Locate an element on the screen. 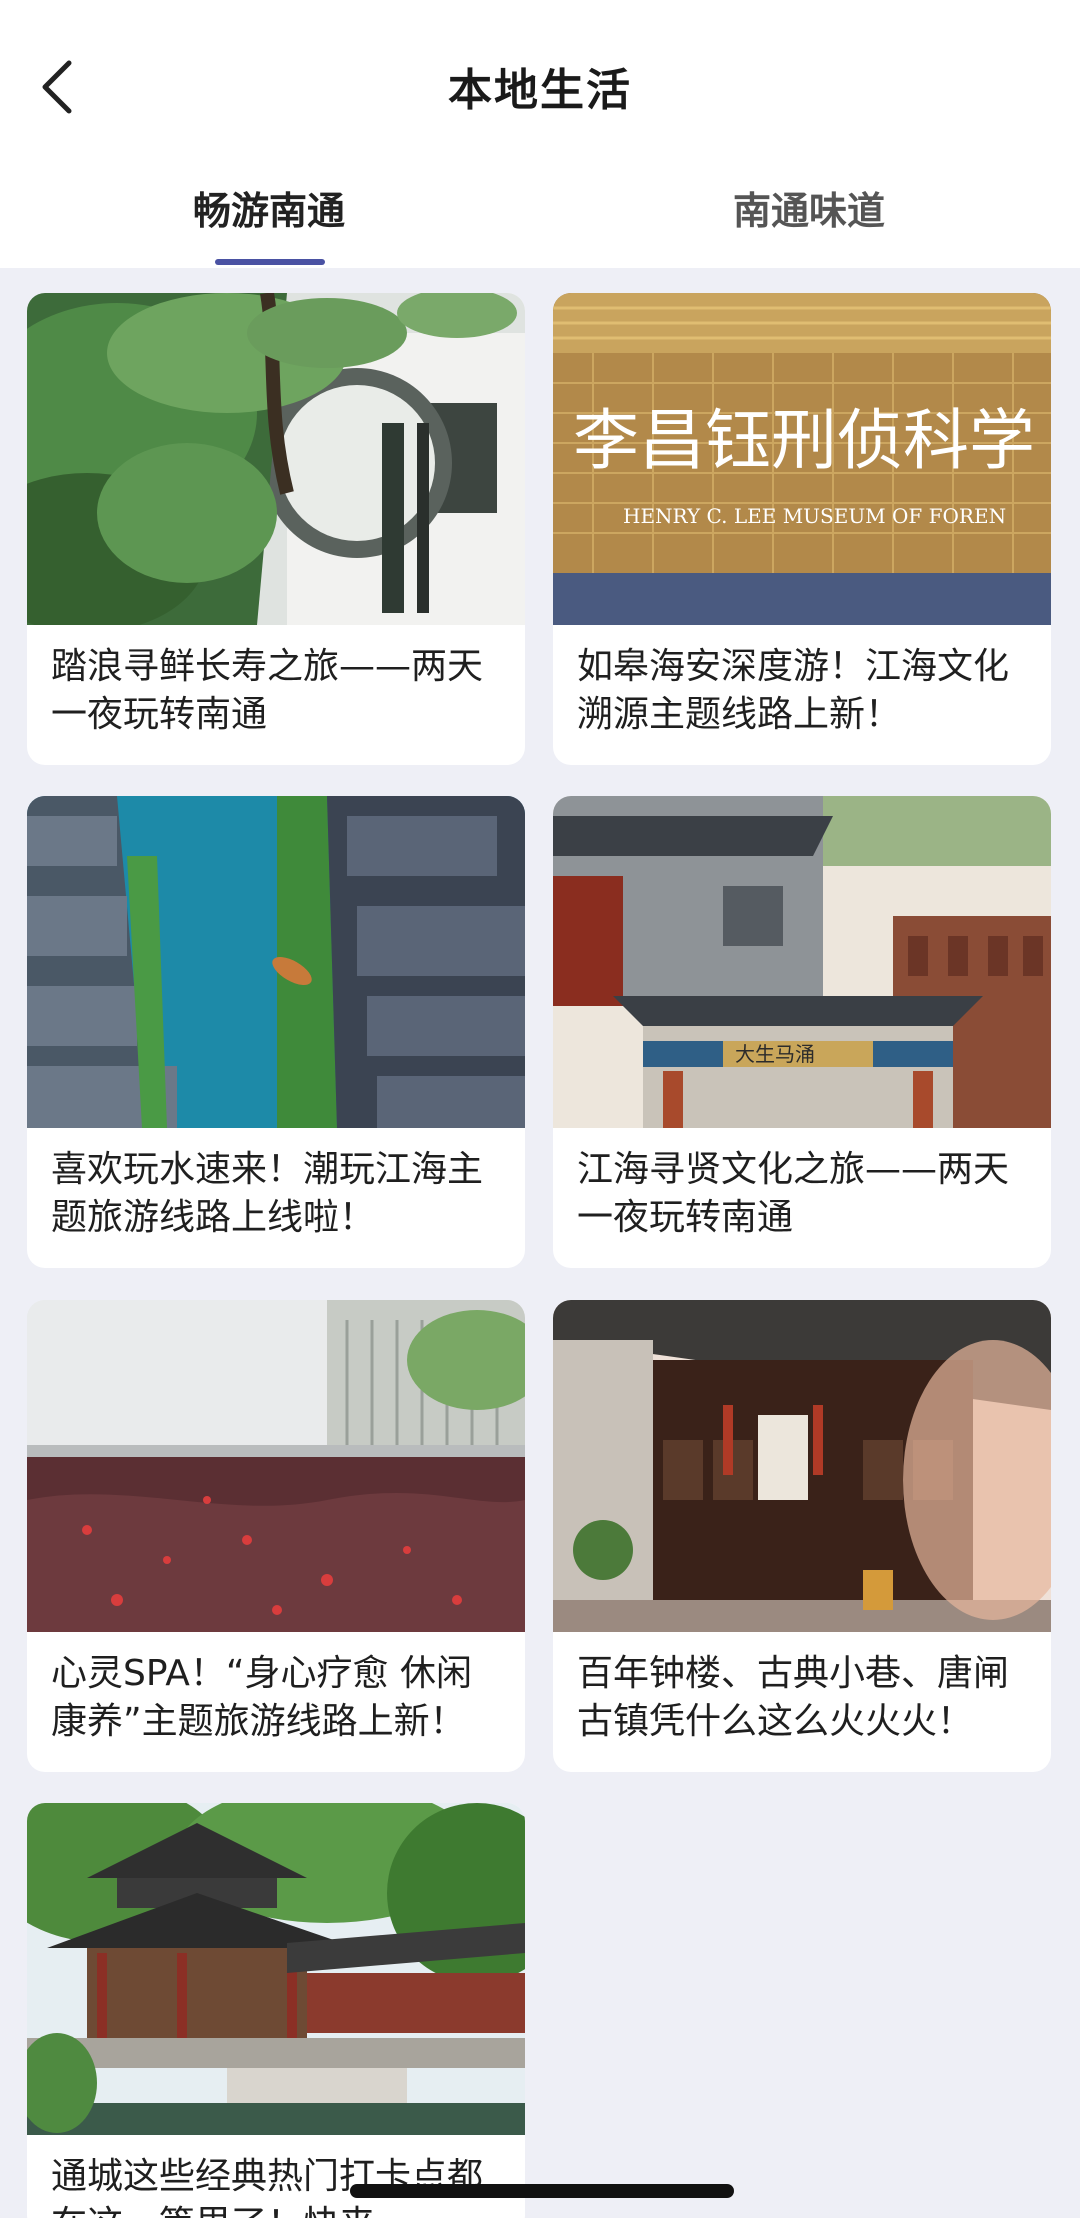 Image resolution: width=1080 pixels, height=2218 pixels. article-card: 大生马涌 江海寻贤文化之旅——两天一夜玩转南通 is located at coordinates (802, 1032).